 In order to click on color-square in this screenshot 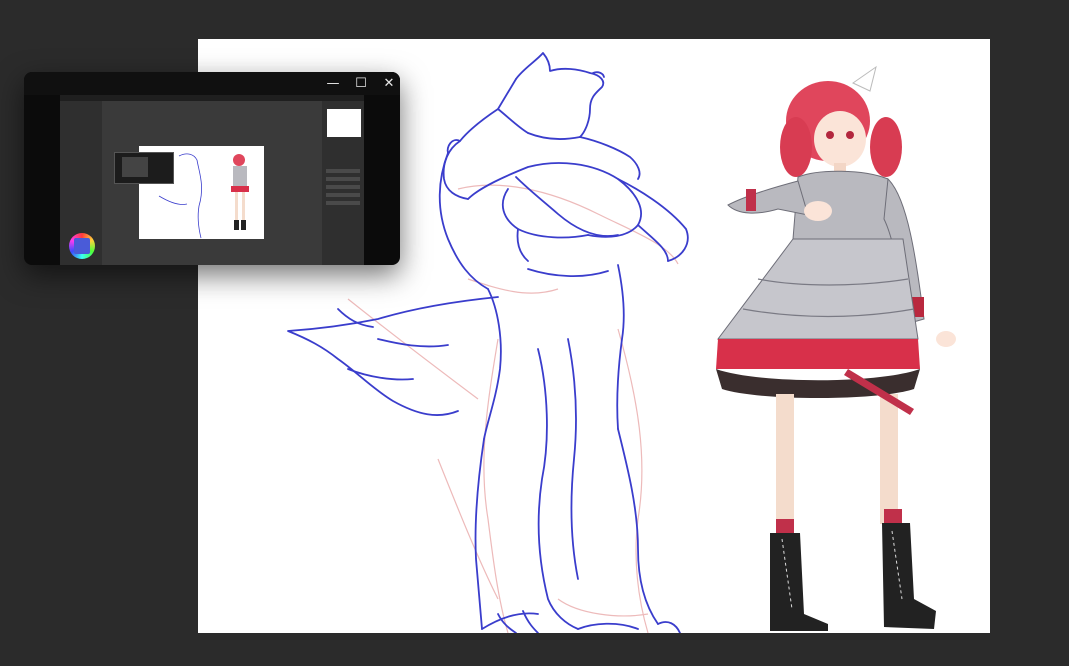, I will do `click(82, 246)`.